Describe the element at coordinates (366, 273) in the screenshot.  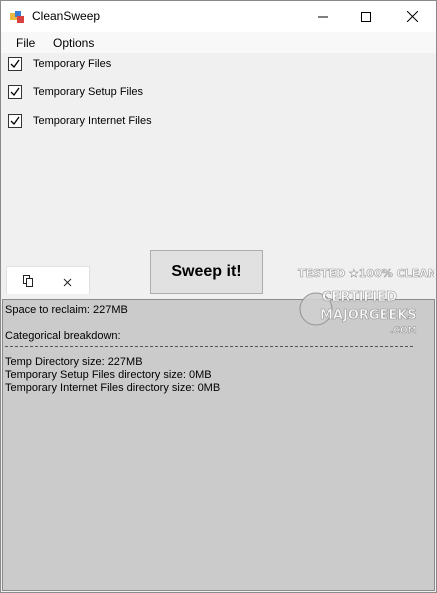
I see `watermark-line1: TESTED ★100% CLEAN` at that location.